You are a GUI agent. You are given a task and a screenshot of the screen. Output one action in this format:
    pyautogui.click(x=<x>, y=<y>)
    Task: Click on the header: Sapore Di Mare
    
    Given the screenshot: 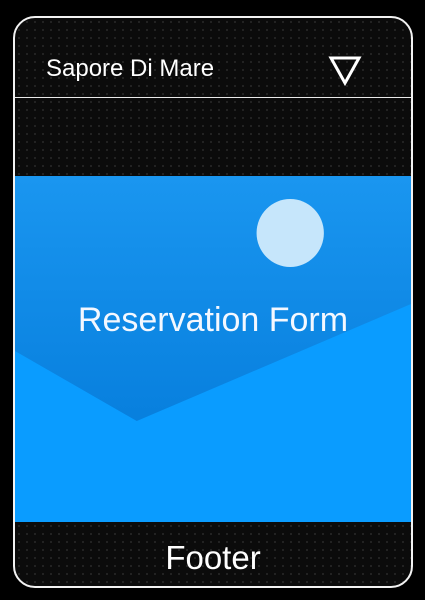 What is the action you would take?
    pyautogui.click(x=213, y=58)
    